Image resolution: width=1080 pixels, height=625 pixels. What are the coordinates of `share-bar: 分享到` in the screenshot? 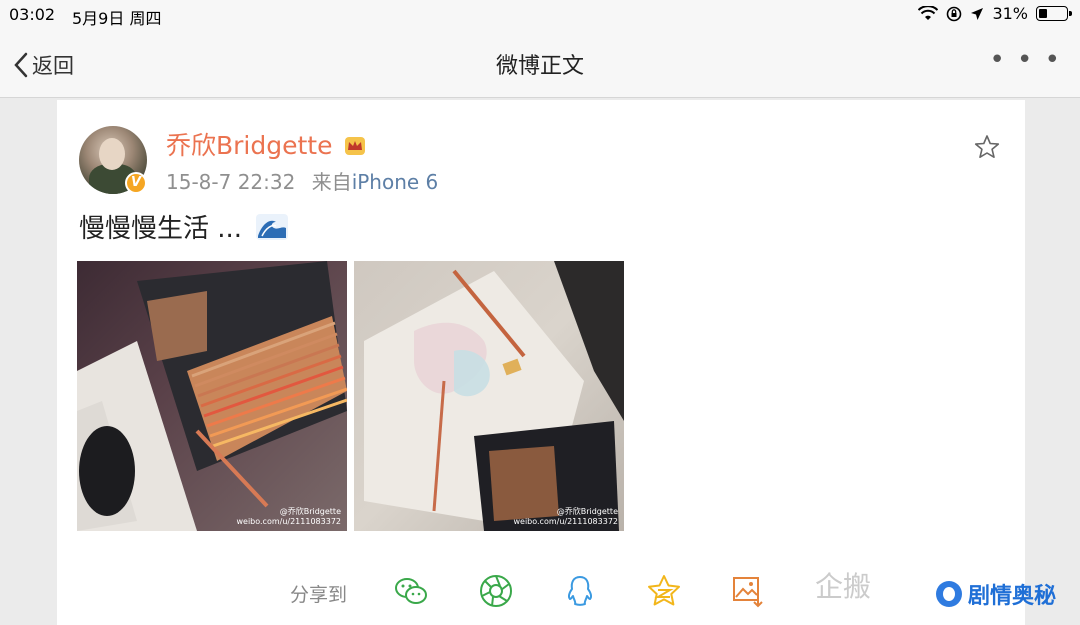 It's located at (541, 592).